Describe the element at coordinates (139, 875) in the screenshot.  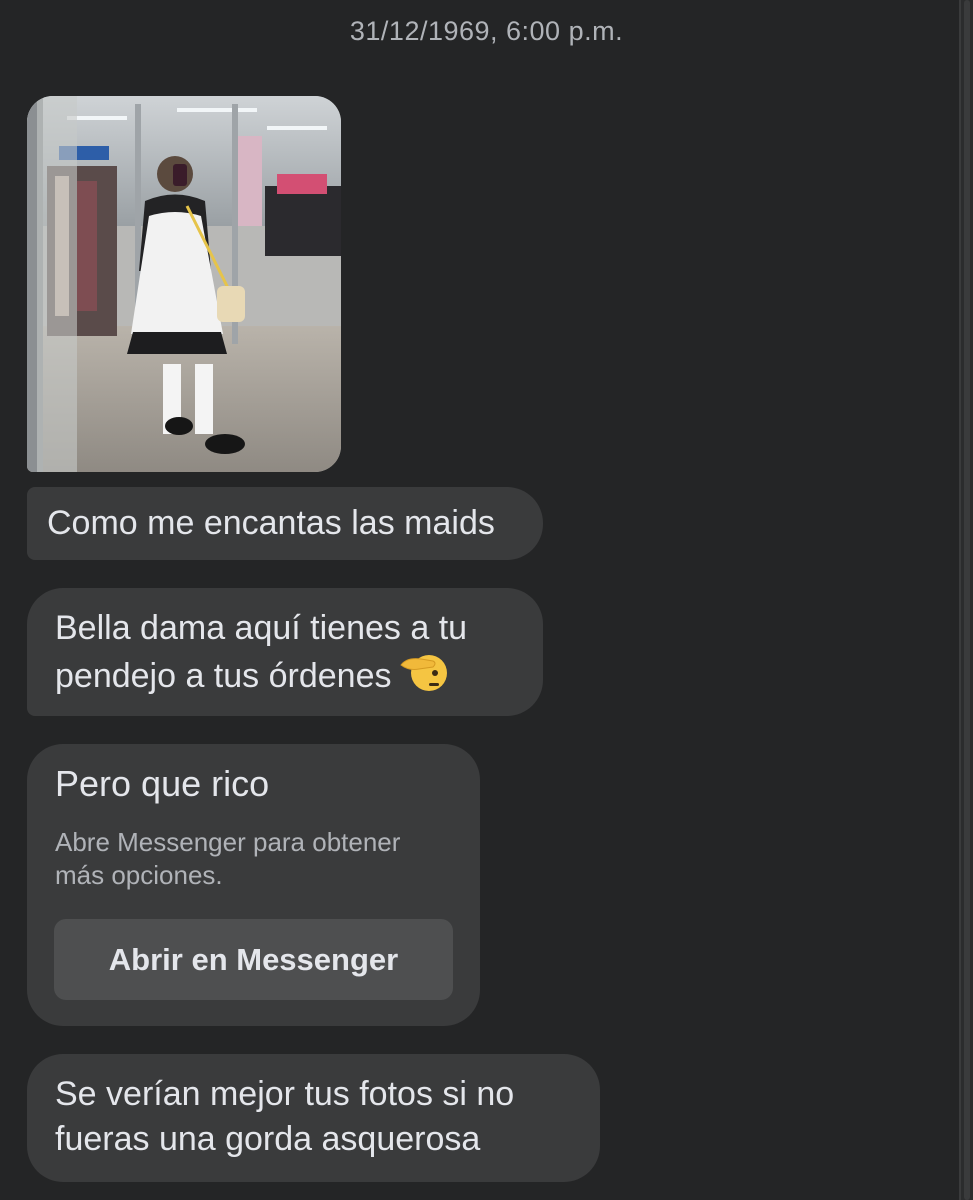
I see `note-line-2: más opciones.` at that location.